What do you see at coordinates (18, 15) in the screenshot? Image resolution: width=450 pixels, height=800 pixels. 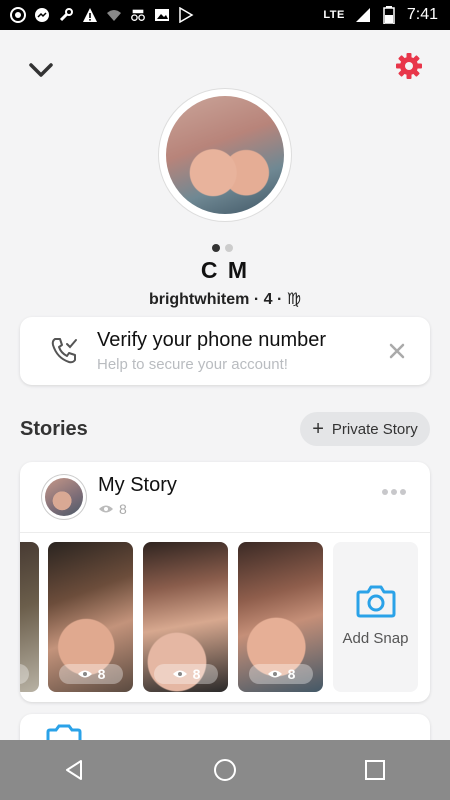 I see `chrome-icon` at bounding box center [18, 15].